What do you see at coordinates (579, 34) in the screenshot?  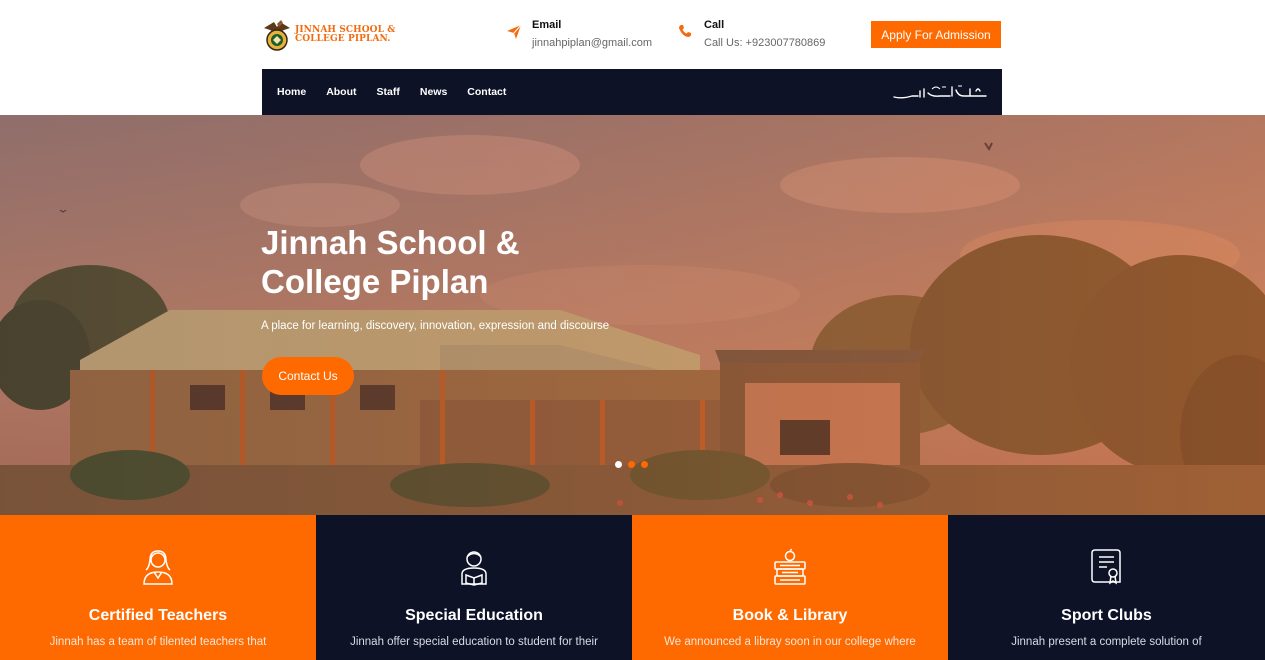 I see `email-contact: Email jinnahpiplan@gmail.com` at bounding box center [579, 34].